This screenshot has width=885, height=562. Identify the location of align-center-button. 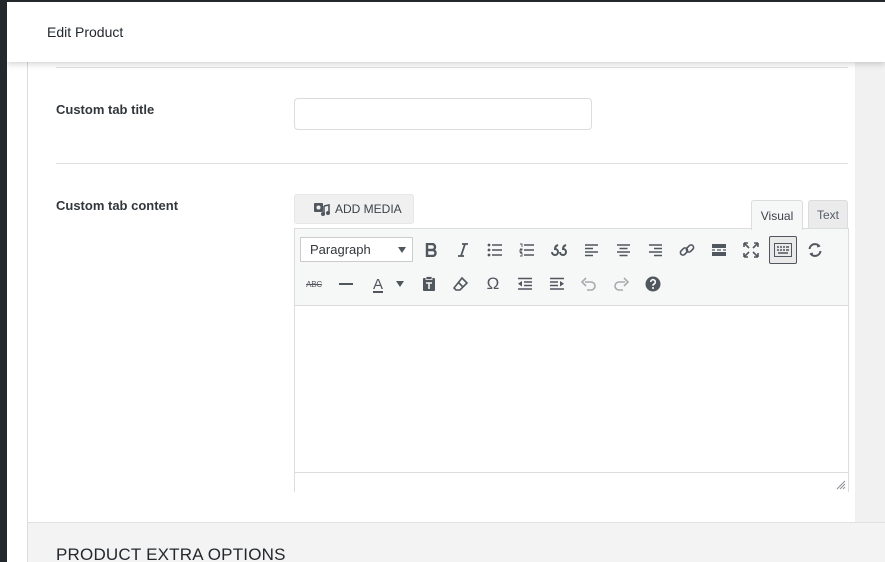
(623, 250).